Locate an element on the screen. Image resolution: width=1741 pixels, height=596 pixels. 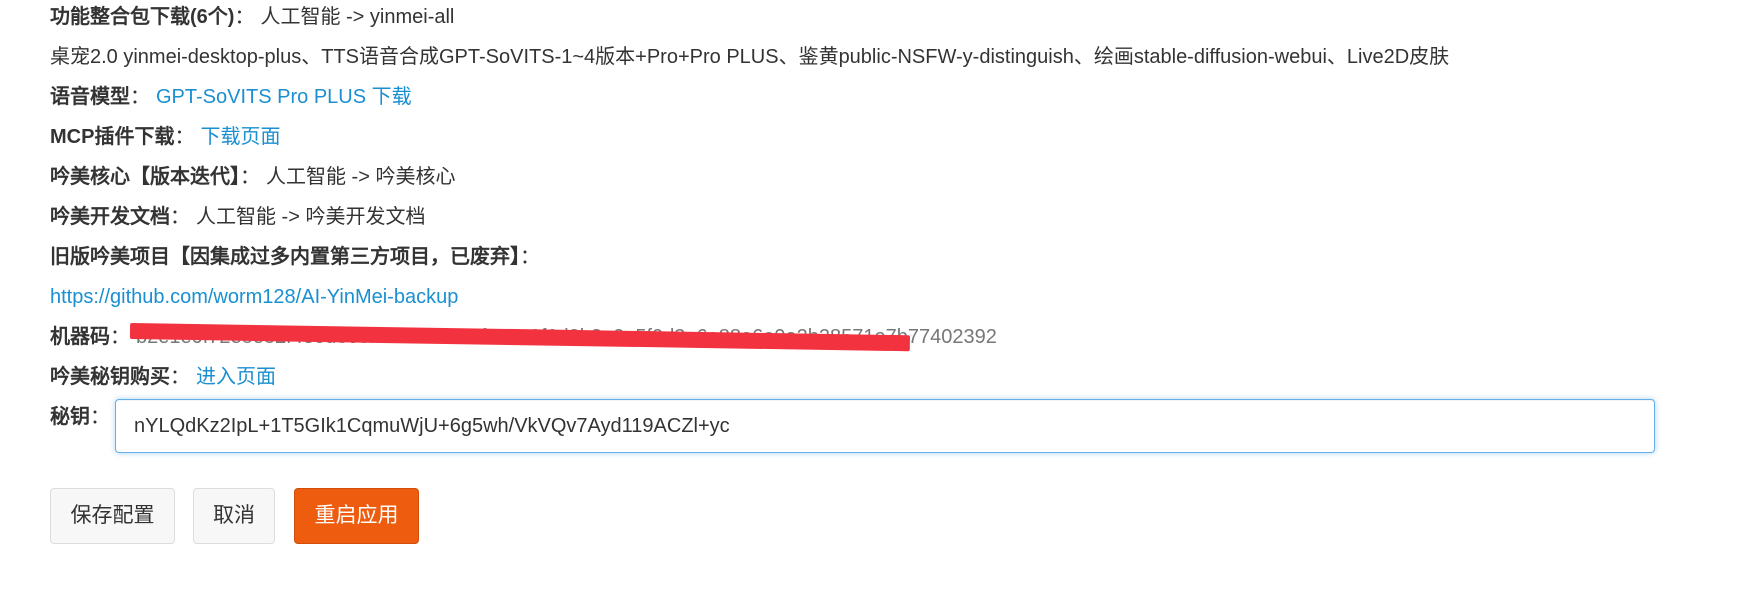
bundle-download-label: 功能整合包下载(6个) is located at coordinates (142, 17).